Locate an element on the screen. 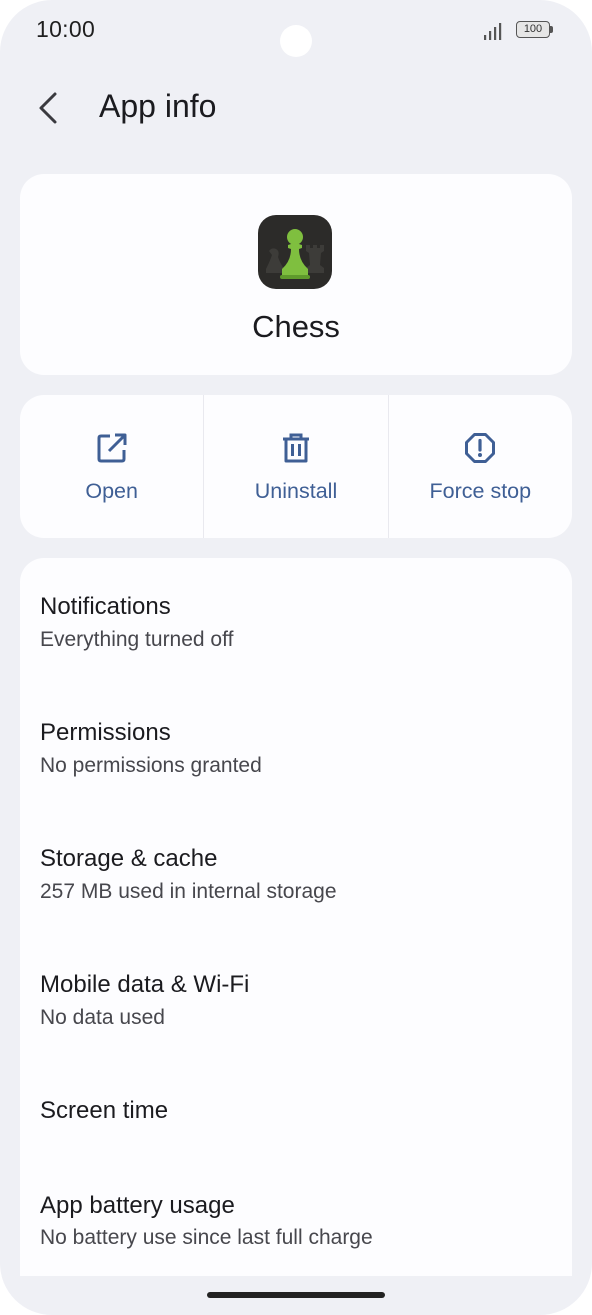 Image resolution: width=592 pixels, height=1315 pixels. app-name: Chess is located at coordinates (296, 326).